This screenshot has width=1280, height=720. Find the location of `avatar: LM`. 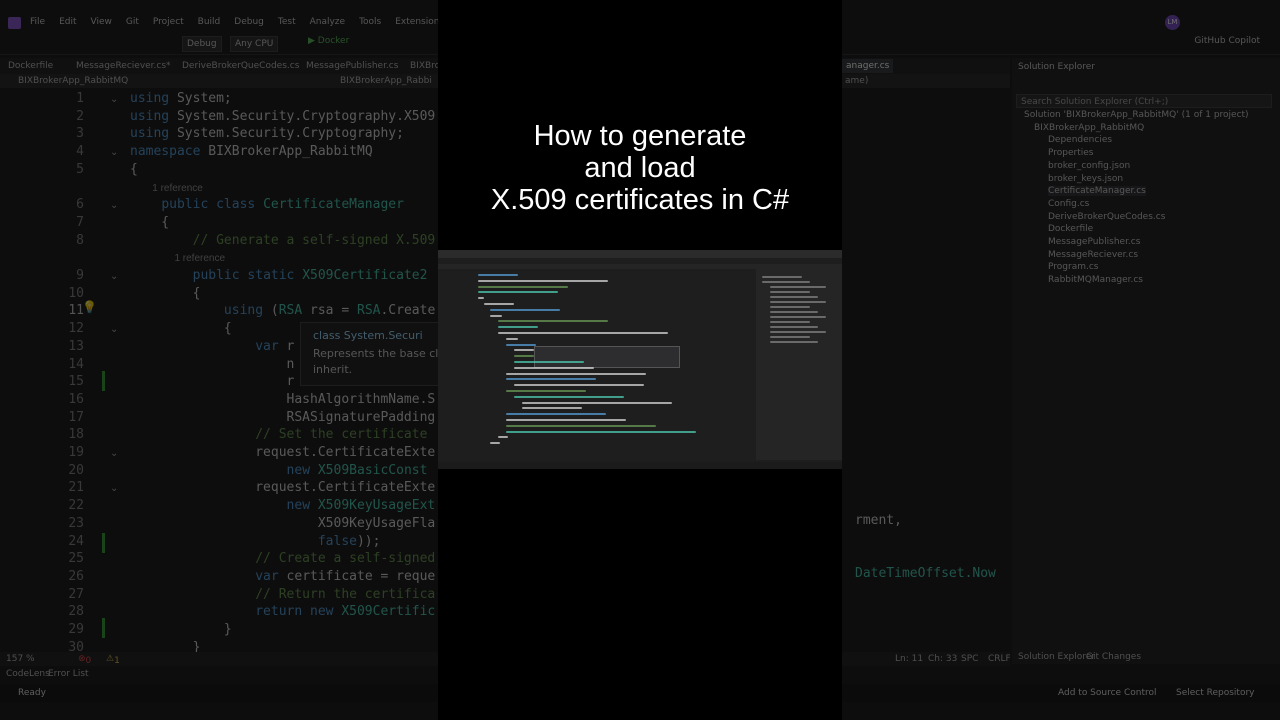

avatar: LM is located at coordinates (1172, 22).